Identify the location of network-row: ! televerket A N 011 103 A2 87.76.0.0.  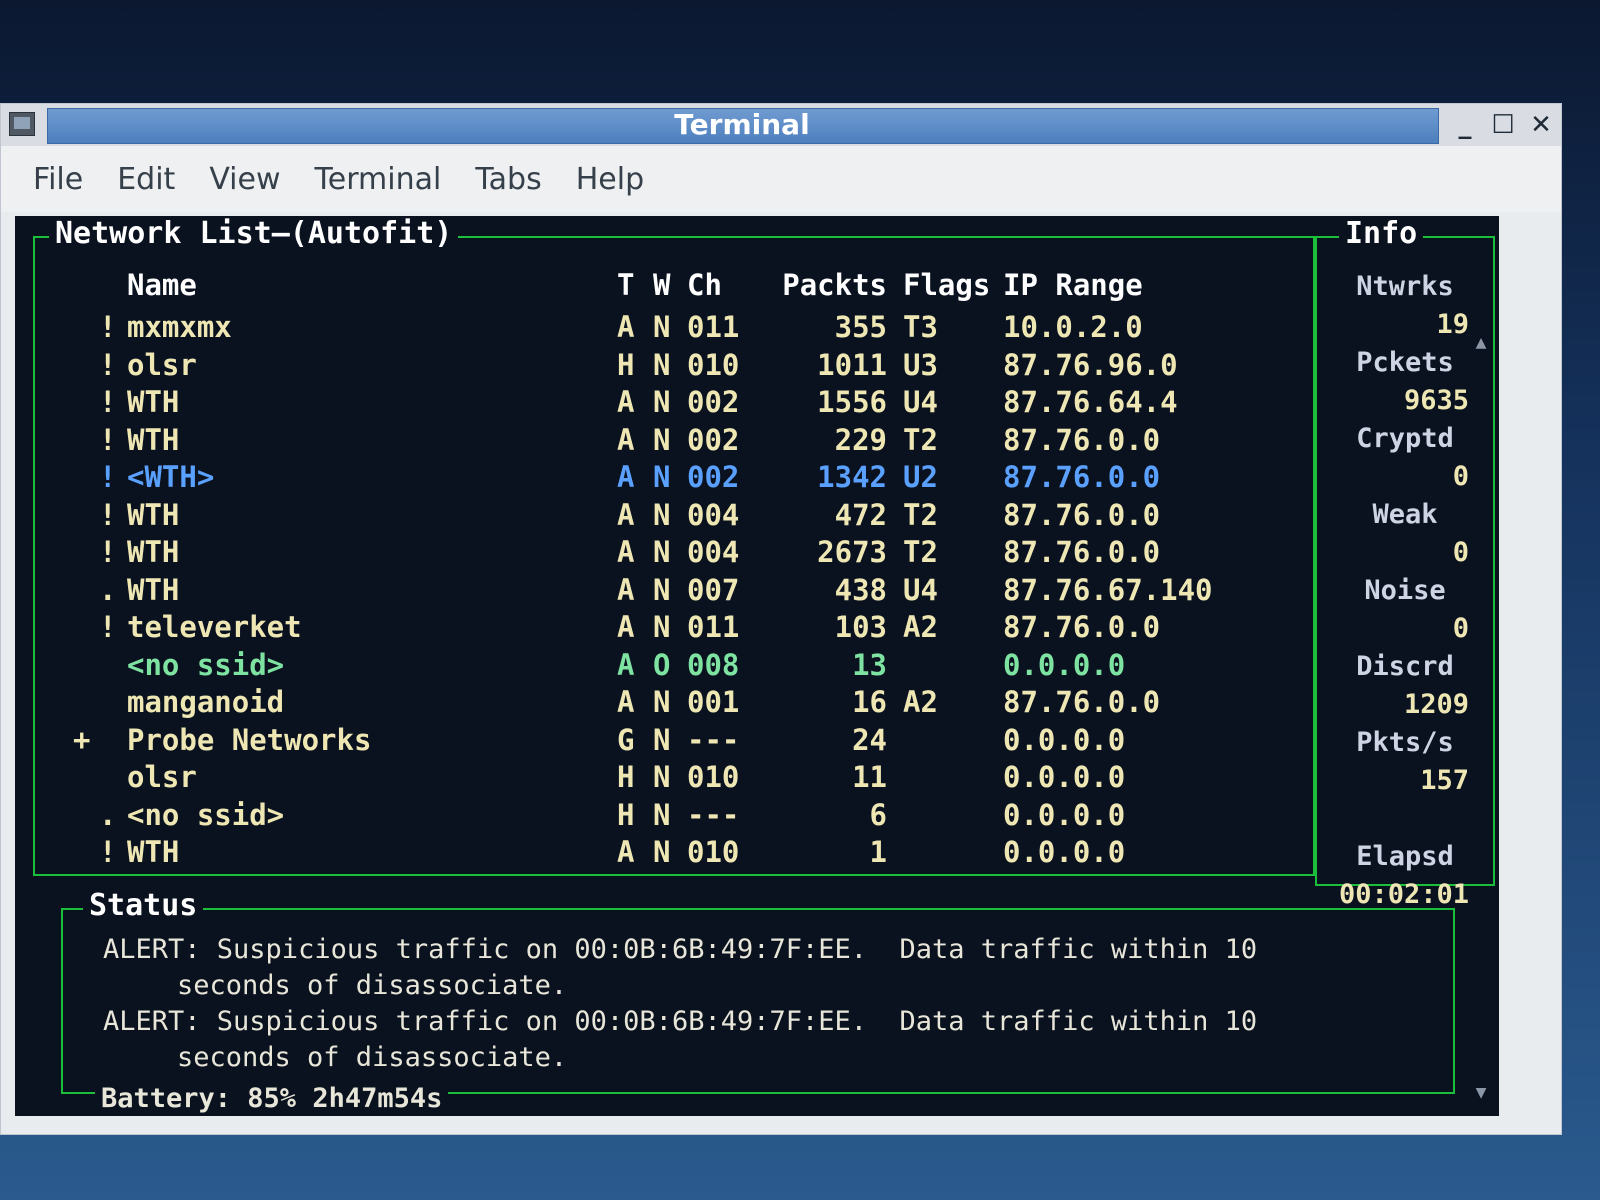
(674, 627).